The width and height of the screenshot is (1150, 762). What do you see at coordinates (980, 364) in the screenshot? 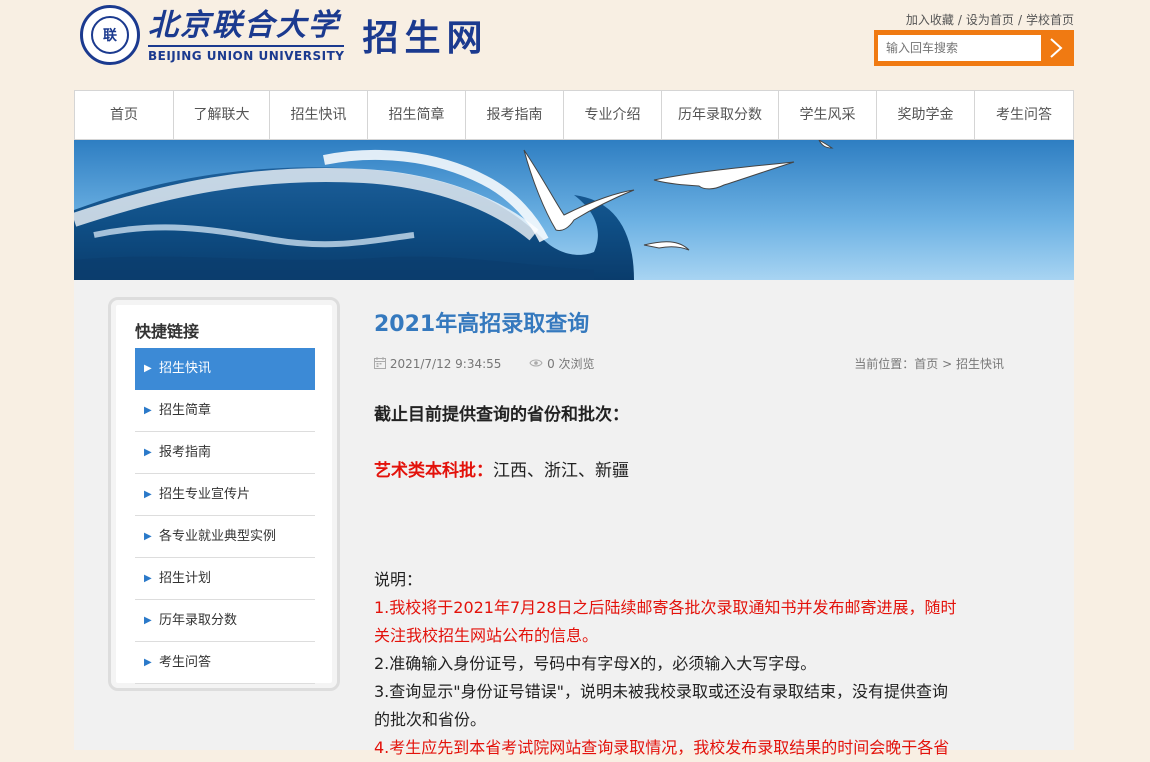
I see `breadcrumb-current-link: 招生快讯` at bounding box center [980, 364].